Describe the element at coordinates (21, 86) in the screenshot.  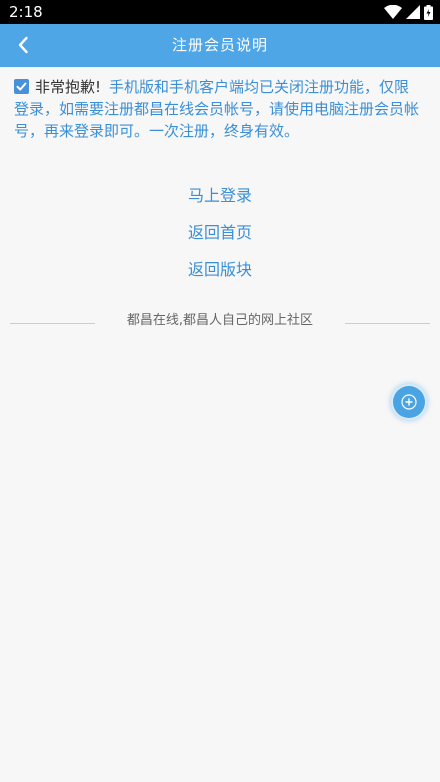
I see `checkbox-icon` at that location.